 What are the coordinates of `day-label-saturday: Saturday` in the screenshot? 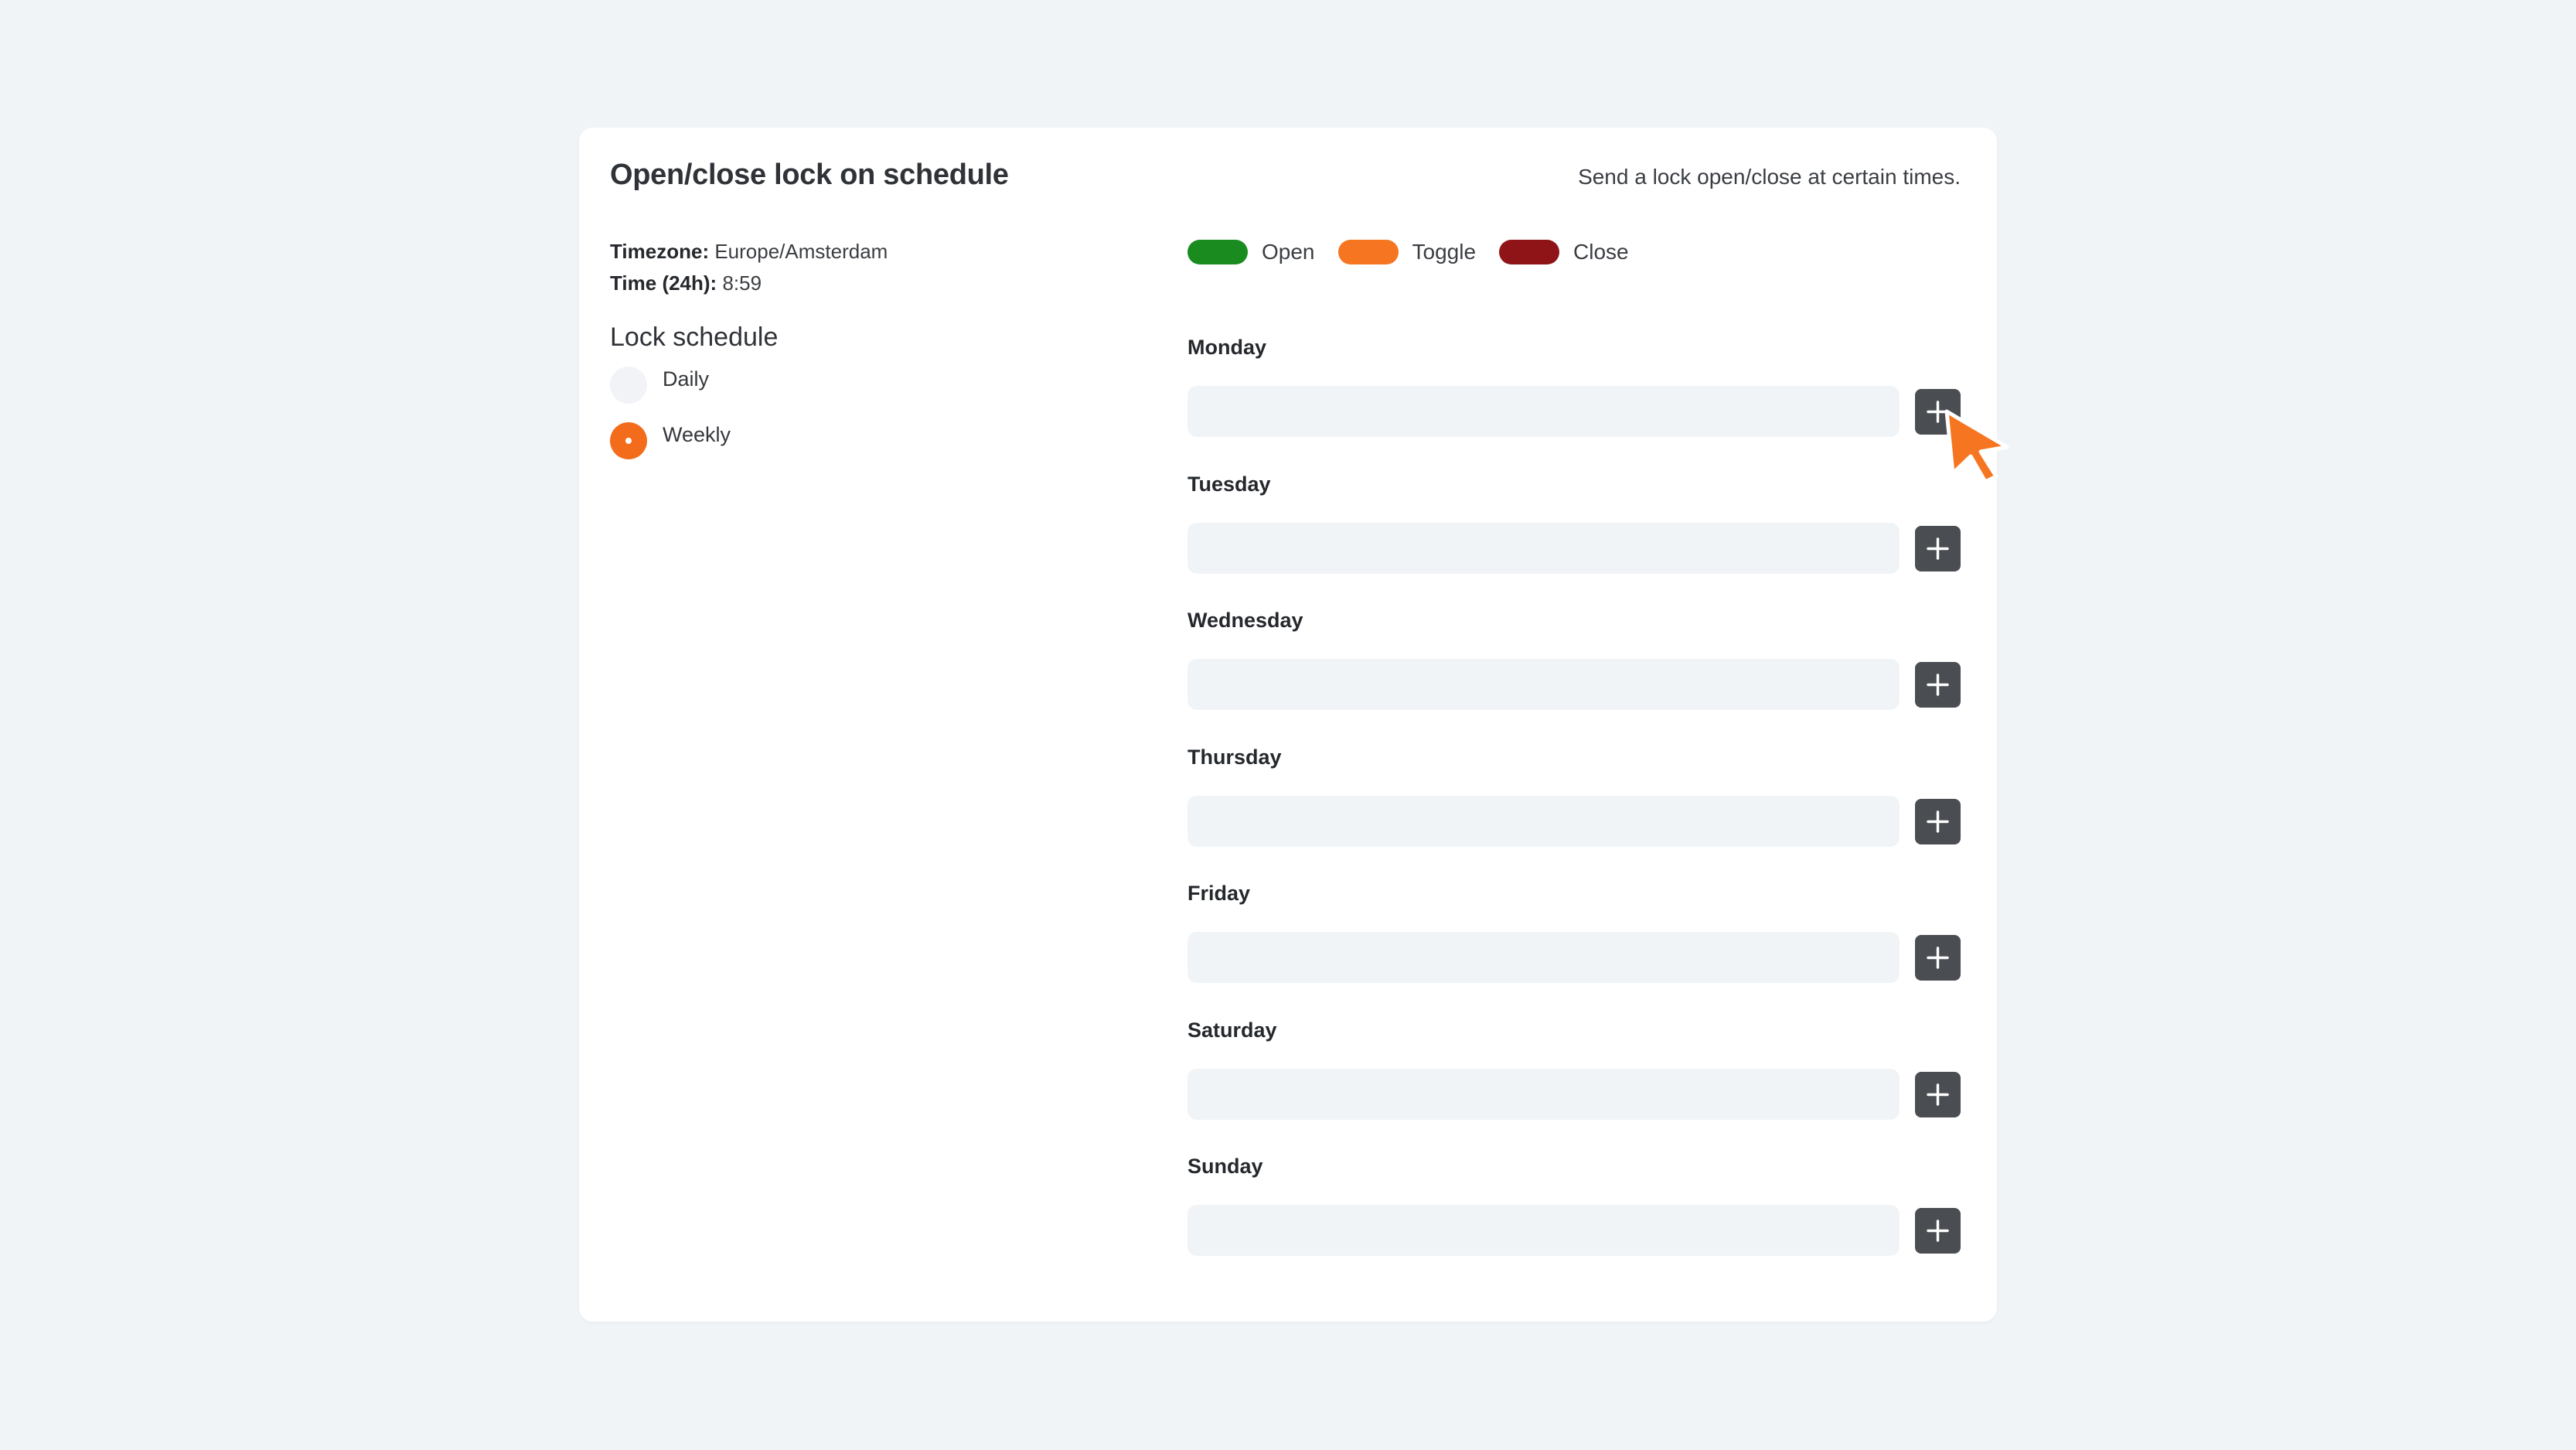 It's located at (1232, 1030).